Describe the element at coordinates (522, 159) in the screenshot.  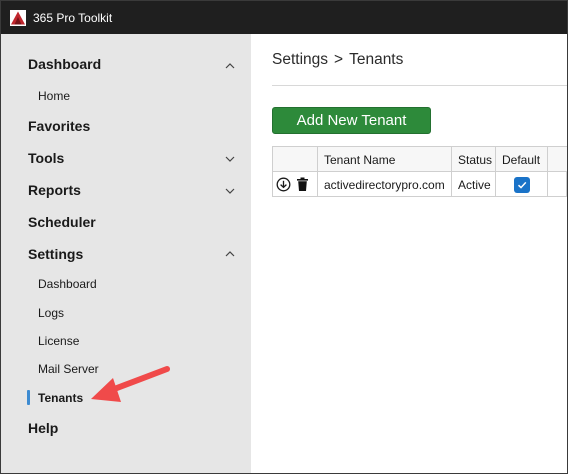
I see `column-header-default: Default` at that location.